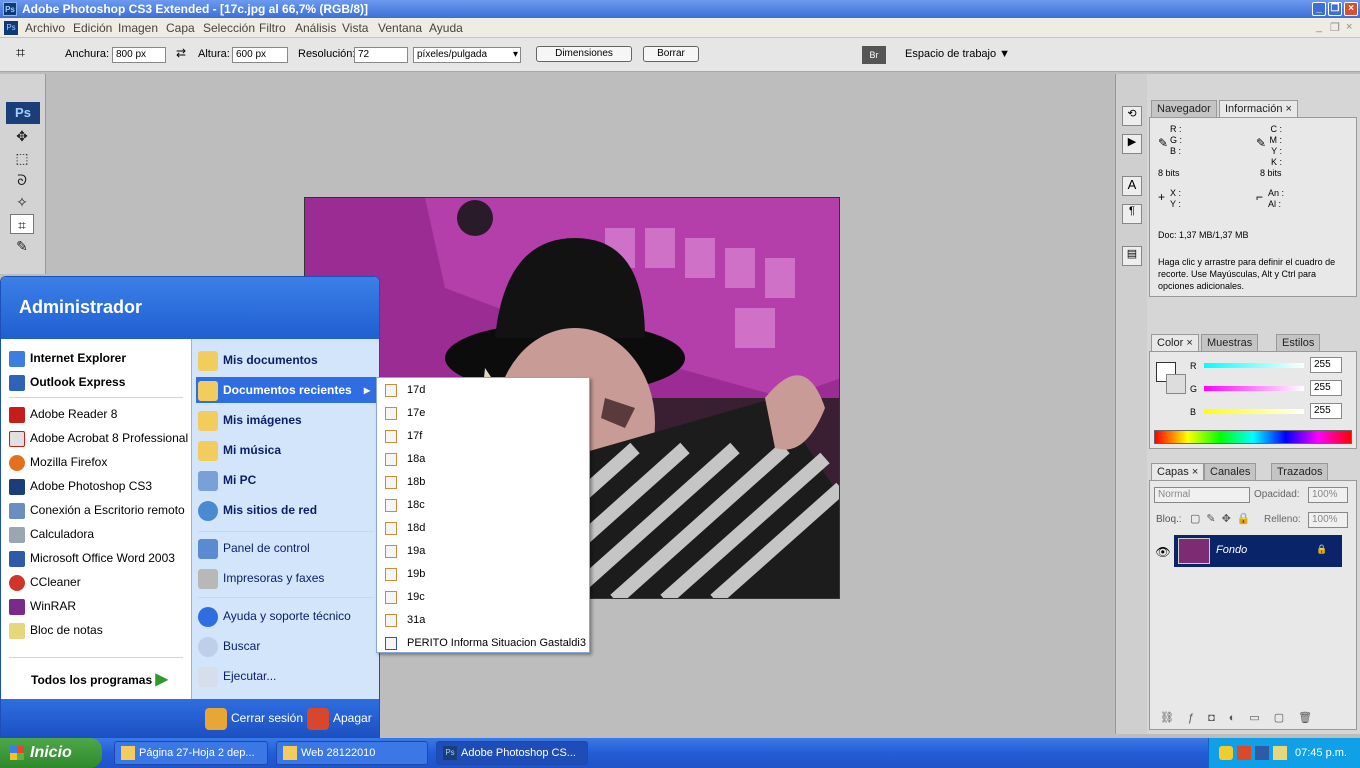 This screenshot has width=1360, height=768. What do you see at coordinates (405, 528) in the screenshot?
I see `recent-doc-item: 18d` at bounding box center [405, 528].